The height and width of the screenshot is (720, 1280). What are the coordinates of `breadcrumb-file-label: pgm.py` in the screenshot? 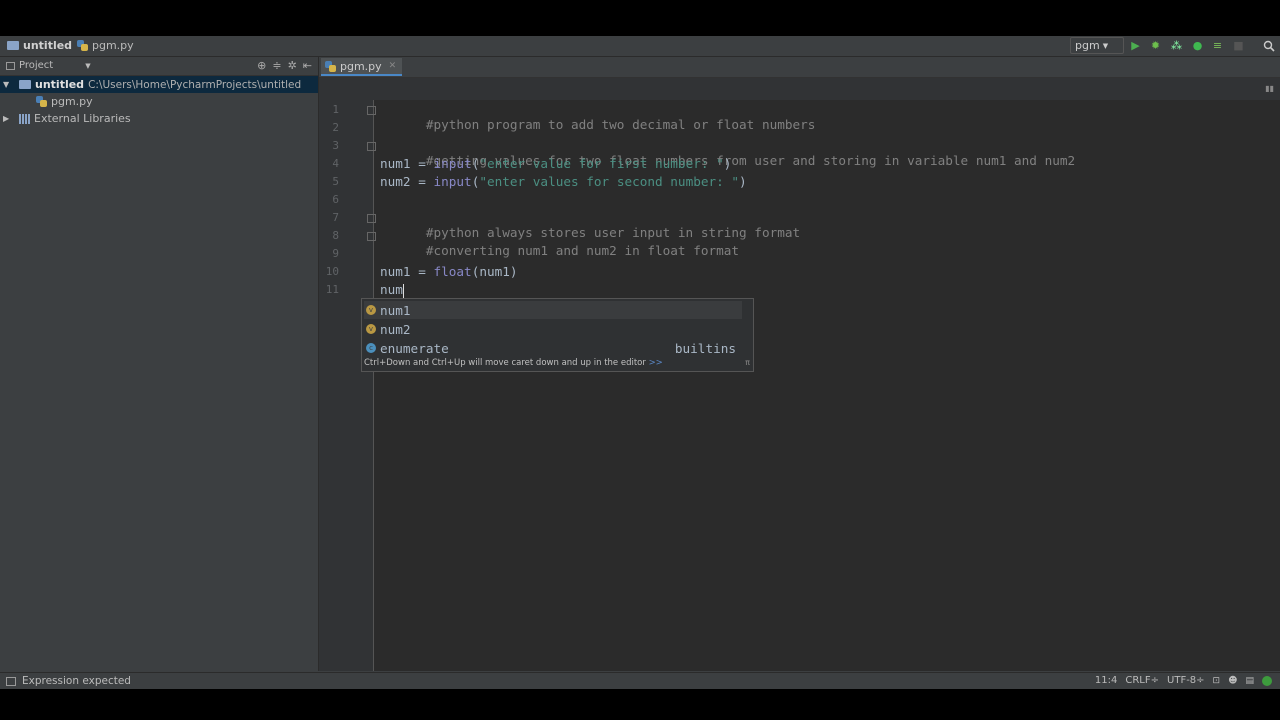 It's located at (113, 45).